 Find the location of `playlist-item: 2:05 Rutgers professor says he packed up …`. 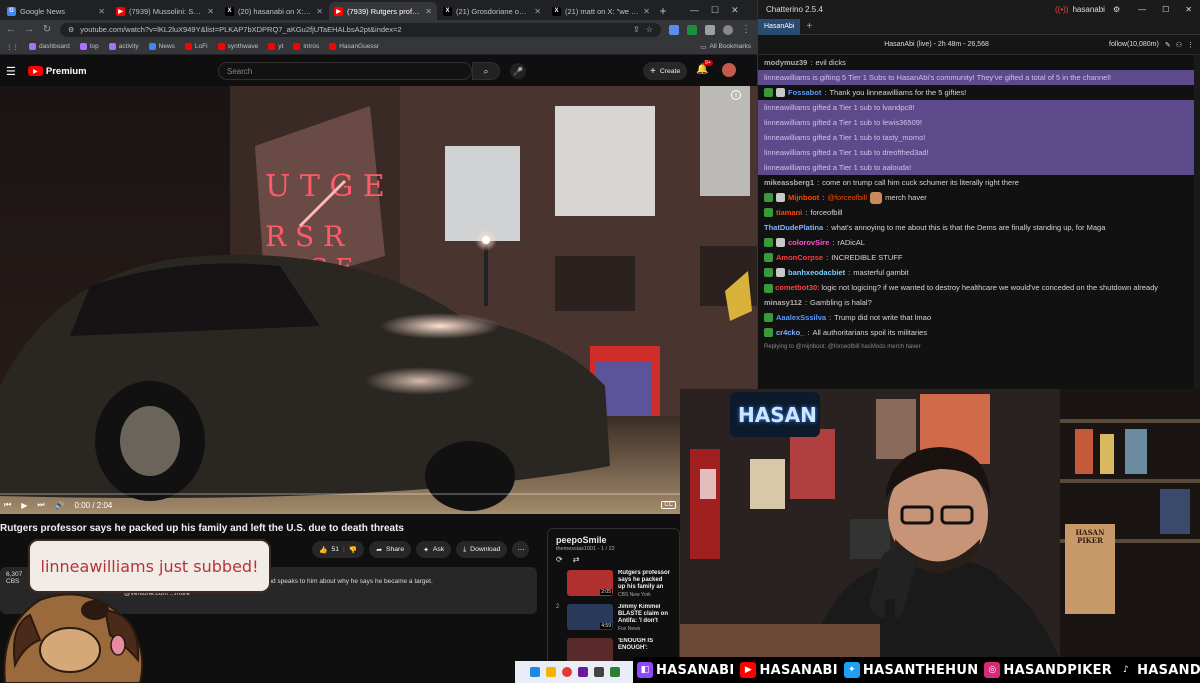

playlist-item: 2:05 Rutgers professor says he packed up … is located at coordinates (613, 584).